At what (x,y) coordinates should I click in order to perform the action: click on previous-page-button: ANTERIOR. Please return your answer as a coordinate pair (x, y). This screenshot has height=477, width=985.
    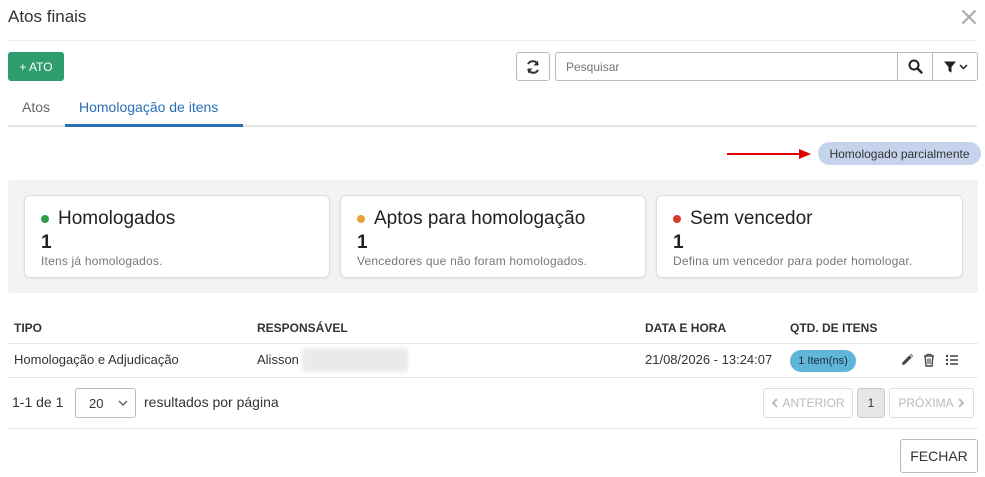
    Looking at the image, I should click on (808, 403).